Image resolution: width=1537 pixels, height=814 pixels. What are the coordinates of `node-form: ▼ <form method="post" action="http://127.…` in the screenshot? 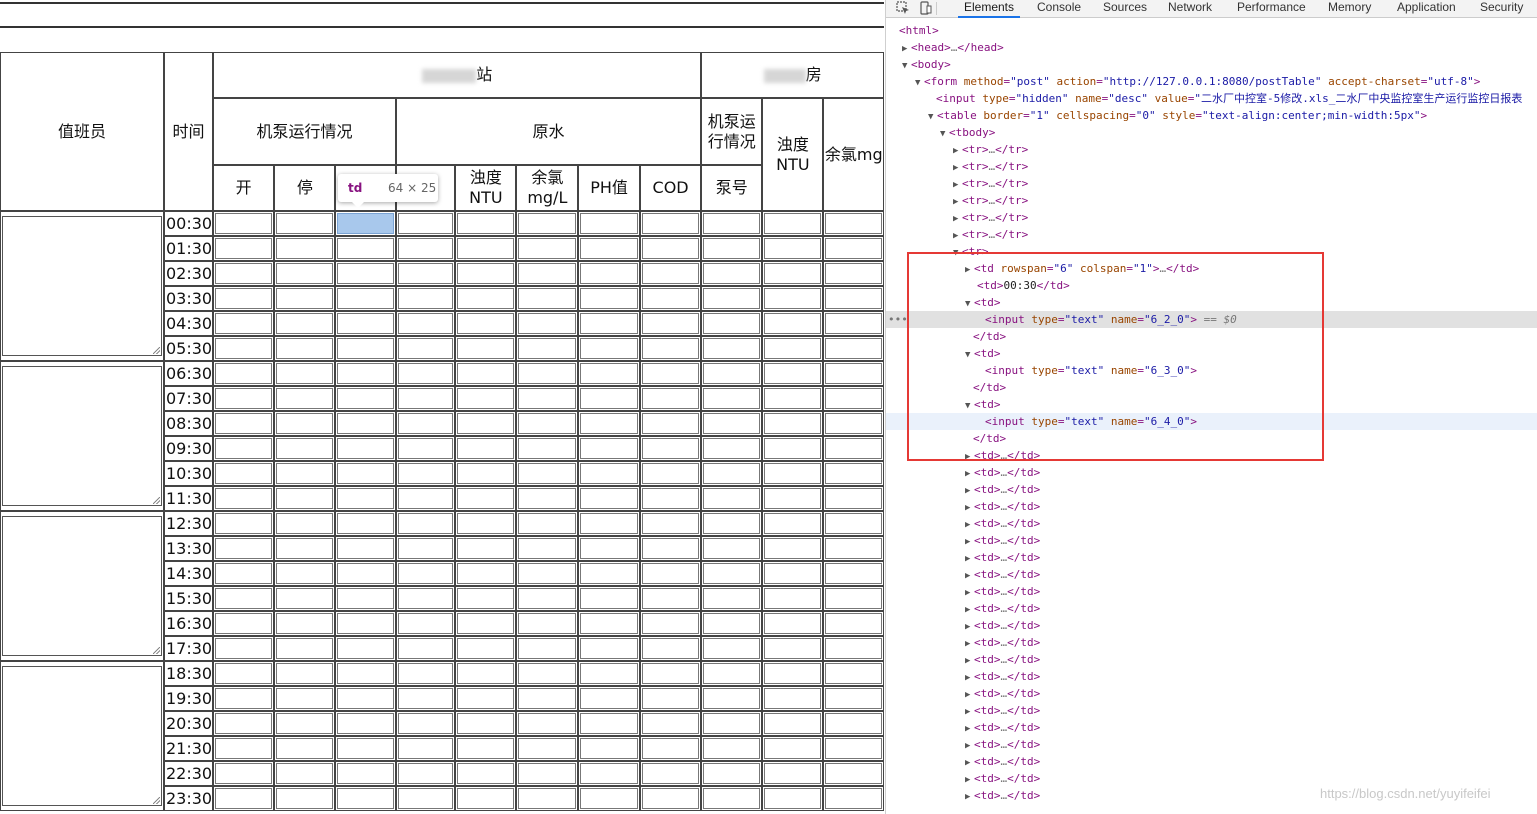 It's located at (1211, 81).